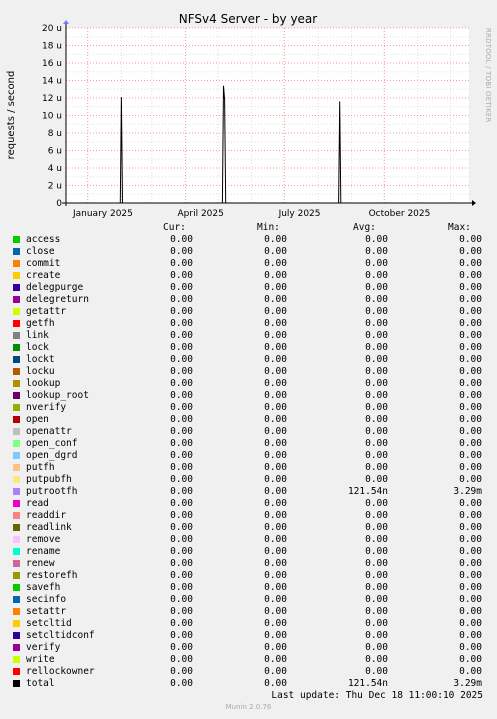 The image size is (497, 719). What do you see at coordinates (52, 99) in the screenshot?
I see `y-tick-label: 12 u` at bounding box center [52, 99].